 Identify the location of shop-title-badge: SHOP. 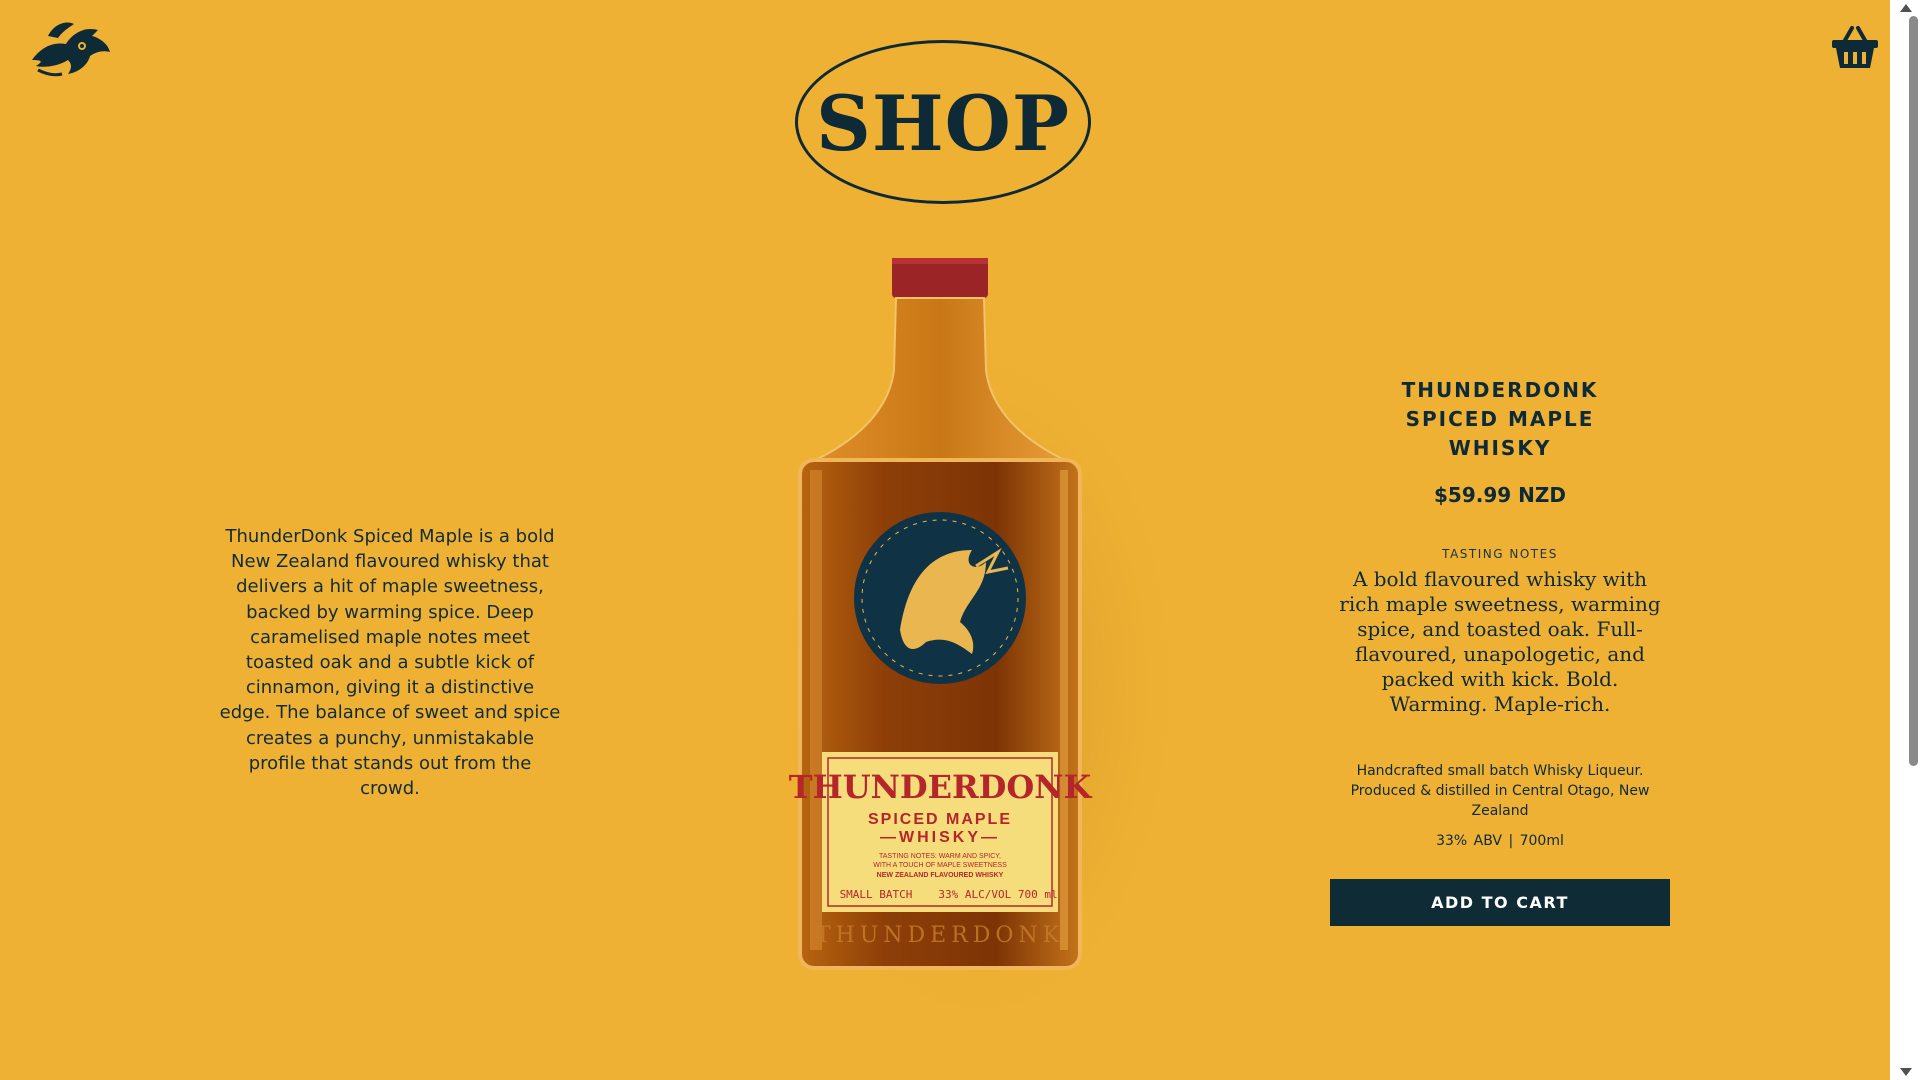
(943, 122).